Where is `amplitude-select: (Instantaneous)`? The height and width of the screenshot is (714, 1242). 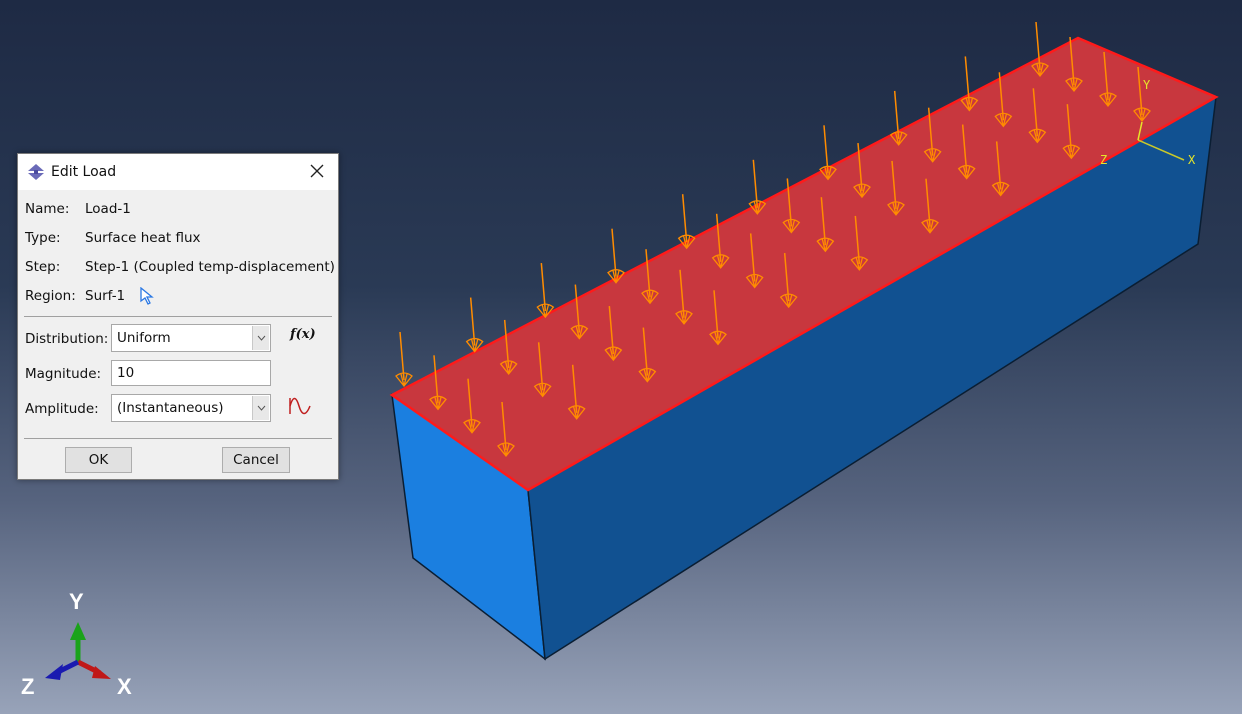 amplitude-select: (Instantaneous) is located at coordinates (191, 408).